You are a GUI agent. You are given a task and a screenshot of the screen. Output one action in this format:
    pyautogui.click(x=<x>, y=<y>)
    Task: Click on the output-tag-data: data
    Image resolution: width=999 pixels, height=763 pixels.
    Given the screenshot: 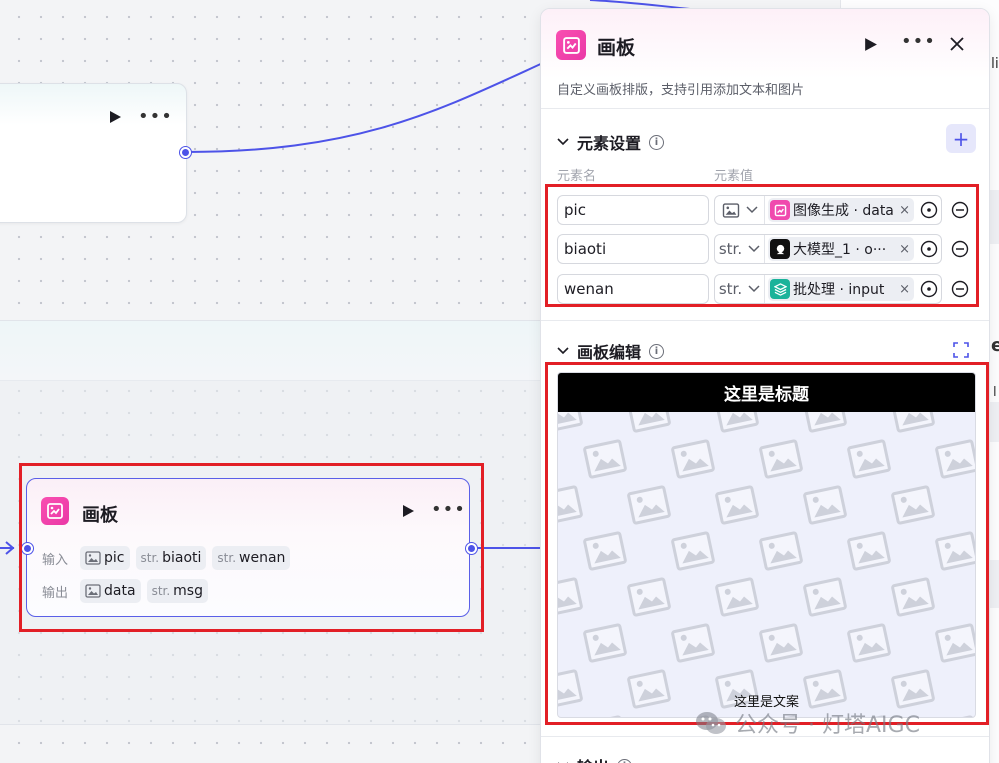 What is the action you would take?
    pyautogui.click(x=110, y=591)
    